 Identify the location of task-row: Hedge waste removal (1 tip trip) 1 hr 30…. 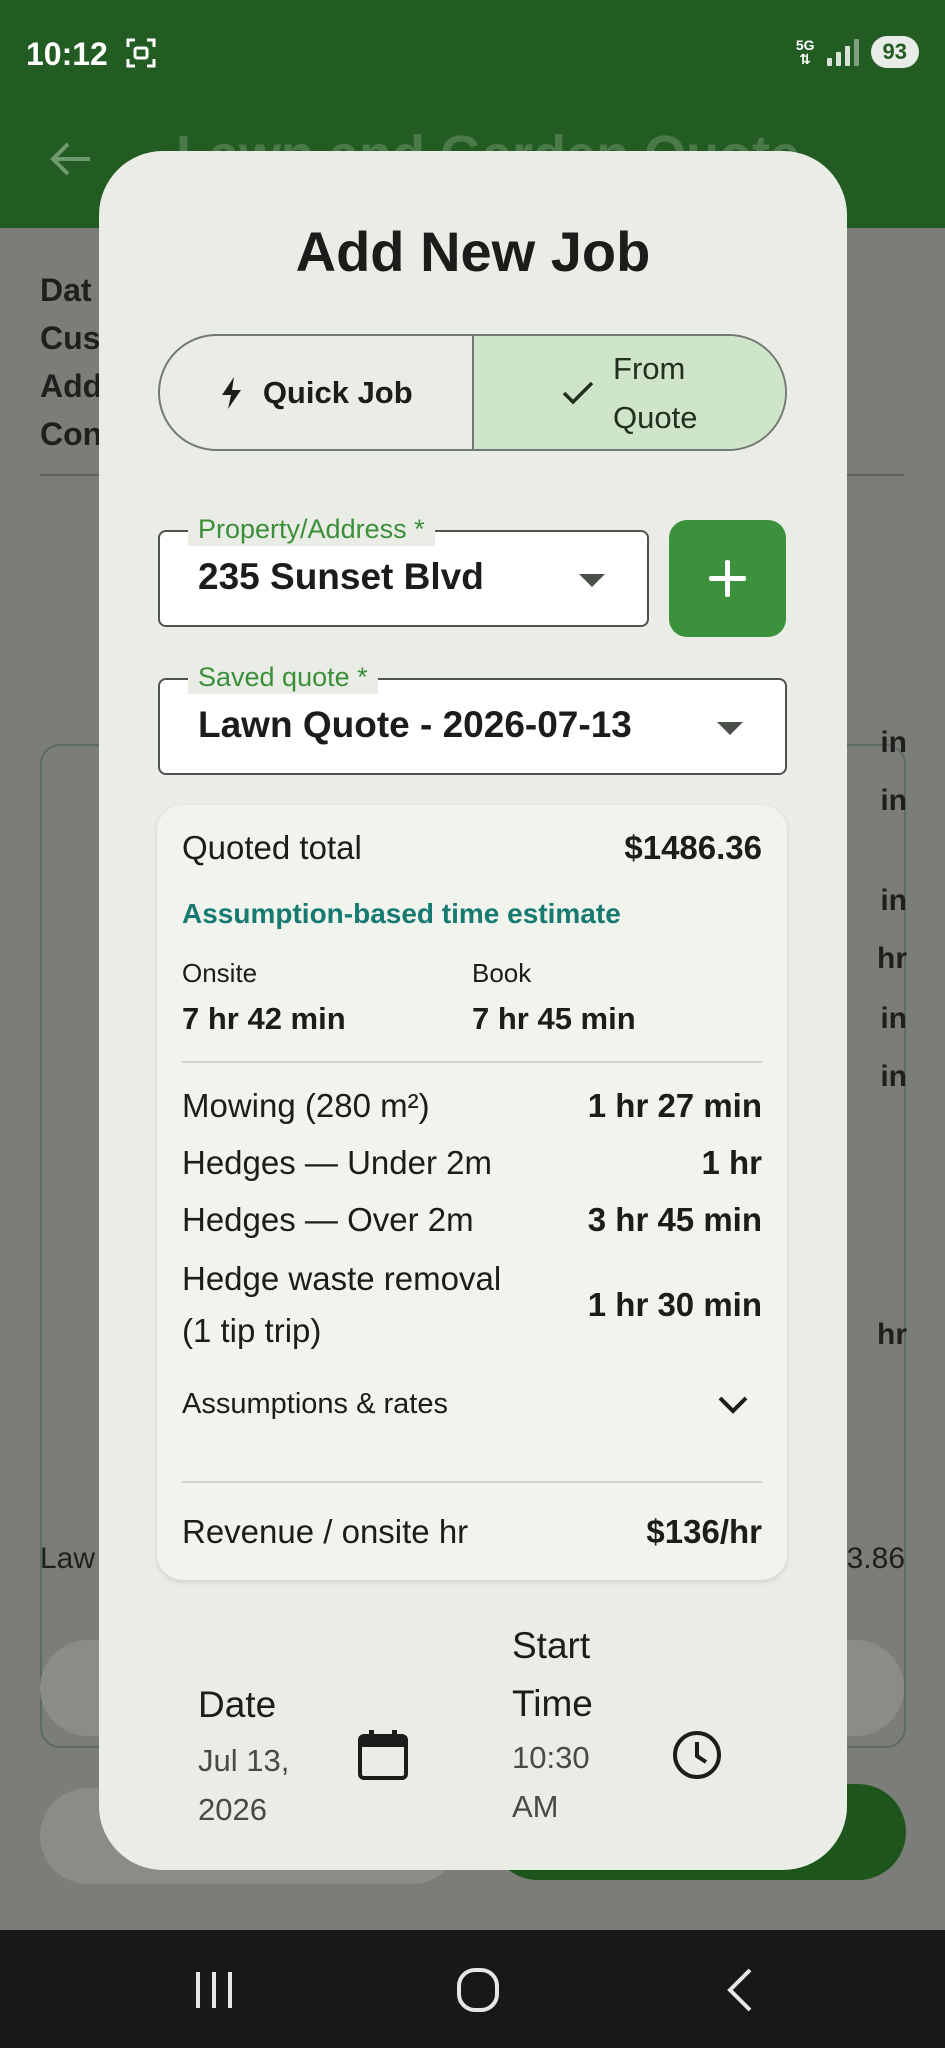
(472, 1305).